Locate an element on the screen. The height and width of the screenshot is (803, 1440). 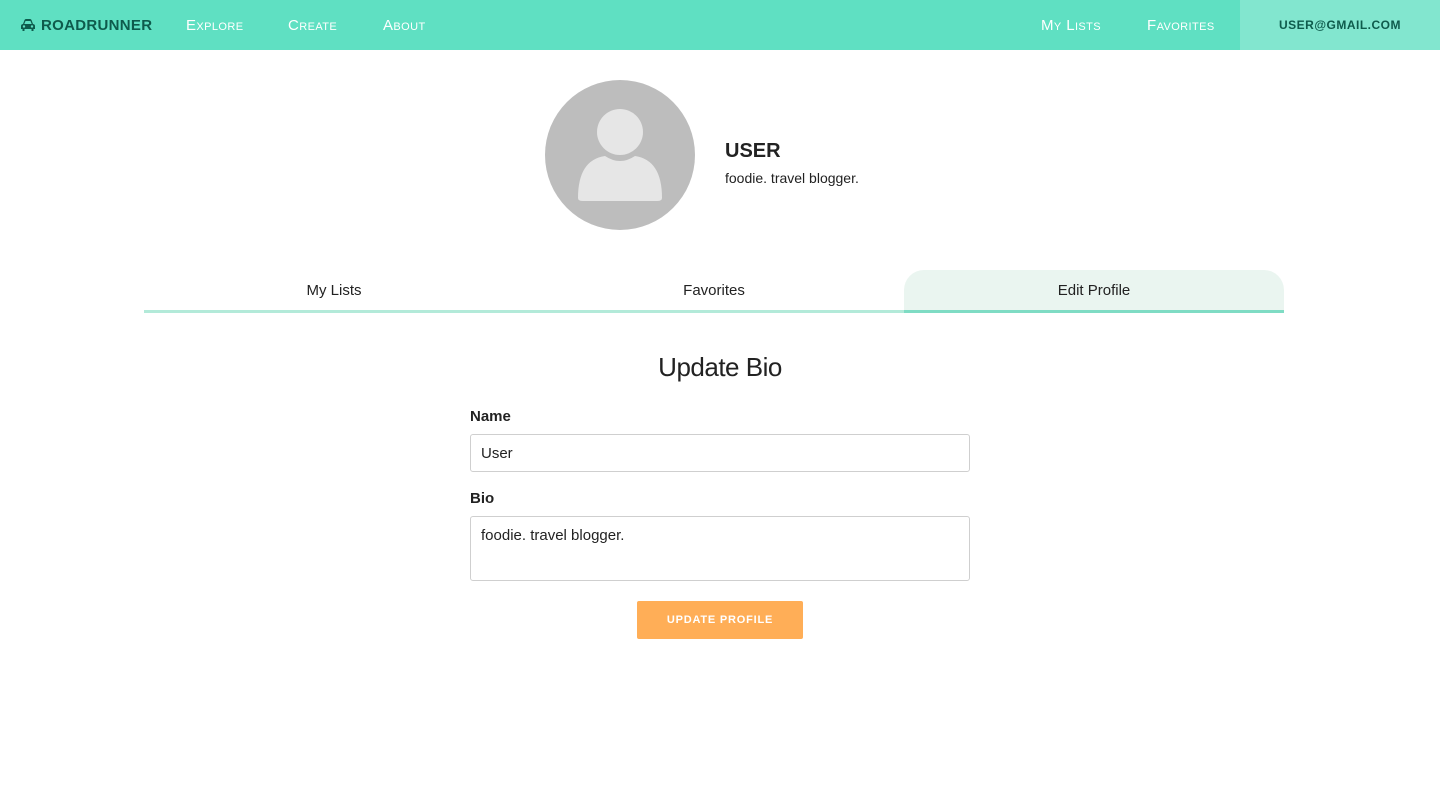
bio-field: foodie. travel blogger. is located at coordinates (720, 548).